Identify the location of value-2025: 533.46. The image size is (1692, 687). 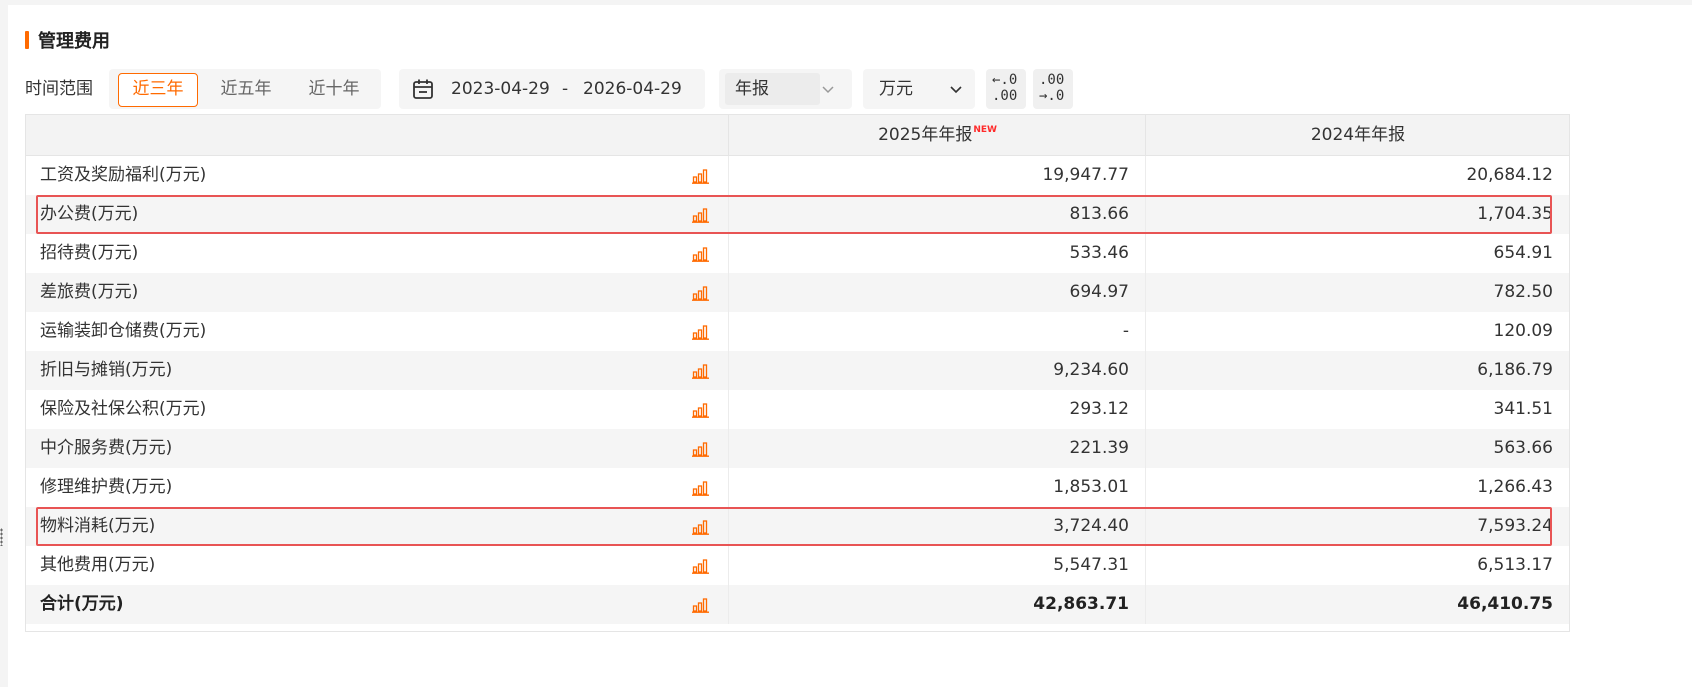
(937, 253).